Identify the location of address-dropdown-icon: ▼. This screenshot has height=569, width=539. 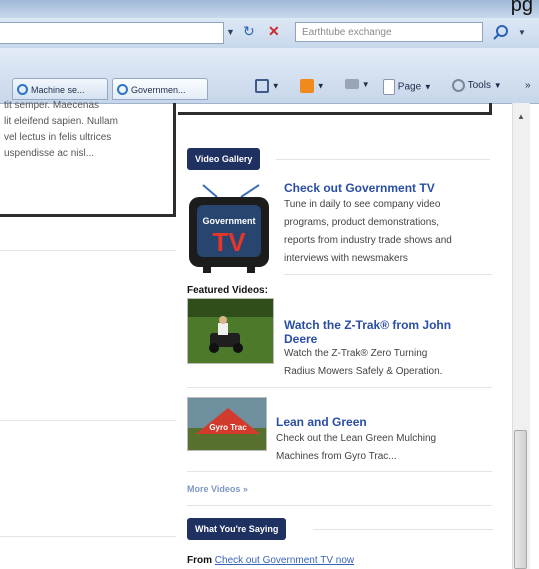
(230, 32).